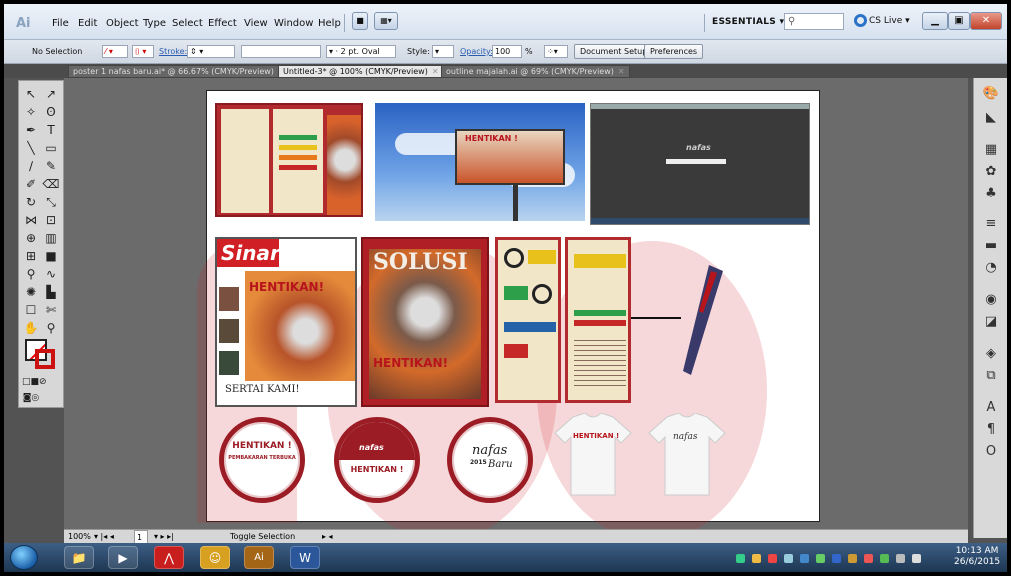 The width and height of the screenshot is (1011, 576). What do you see at coordinates (991, 94) in the screenshot?
I see `color-guide-icon: 🎨` at bounding box center [991, 94].